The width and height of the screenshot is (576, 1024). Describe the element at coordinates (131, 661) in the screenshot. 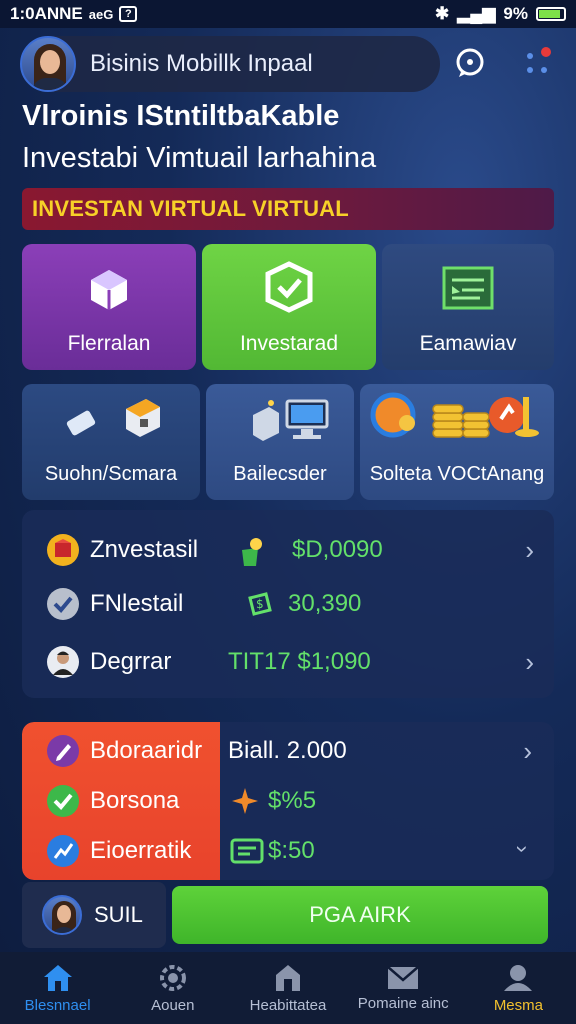

I see `list-item-name: Degrrar` at that location.